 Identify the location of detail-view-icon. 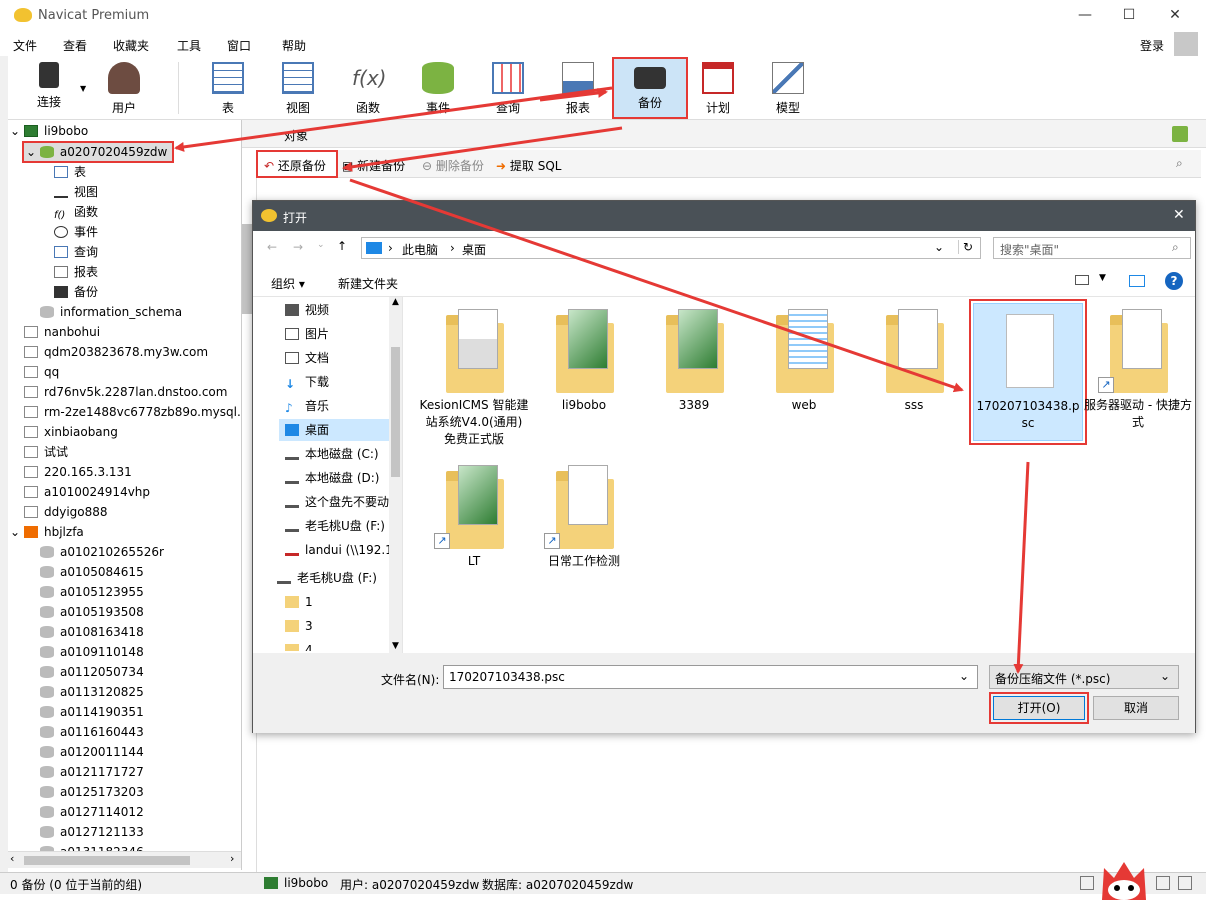
(1185, 883).